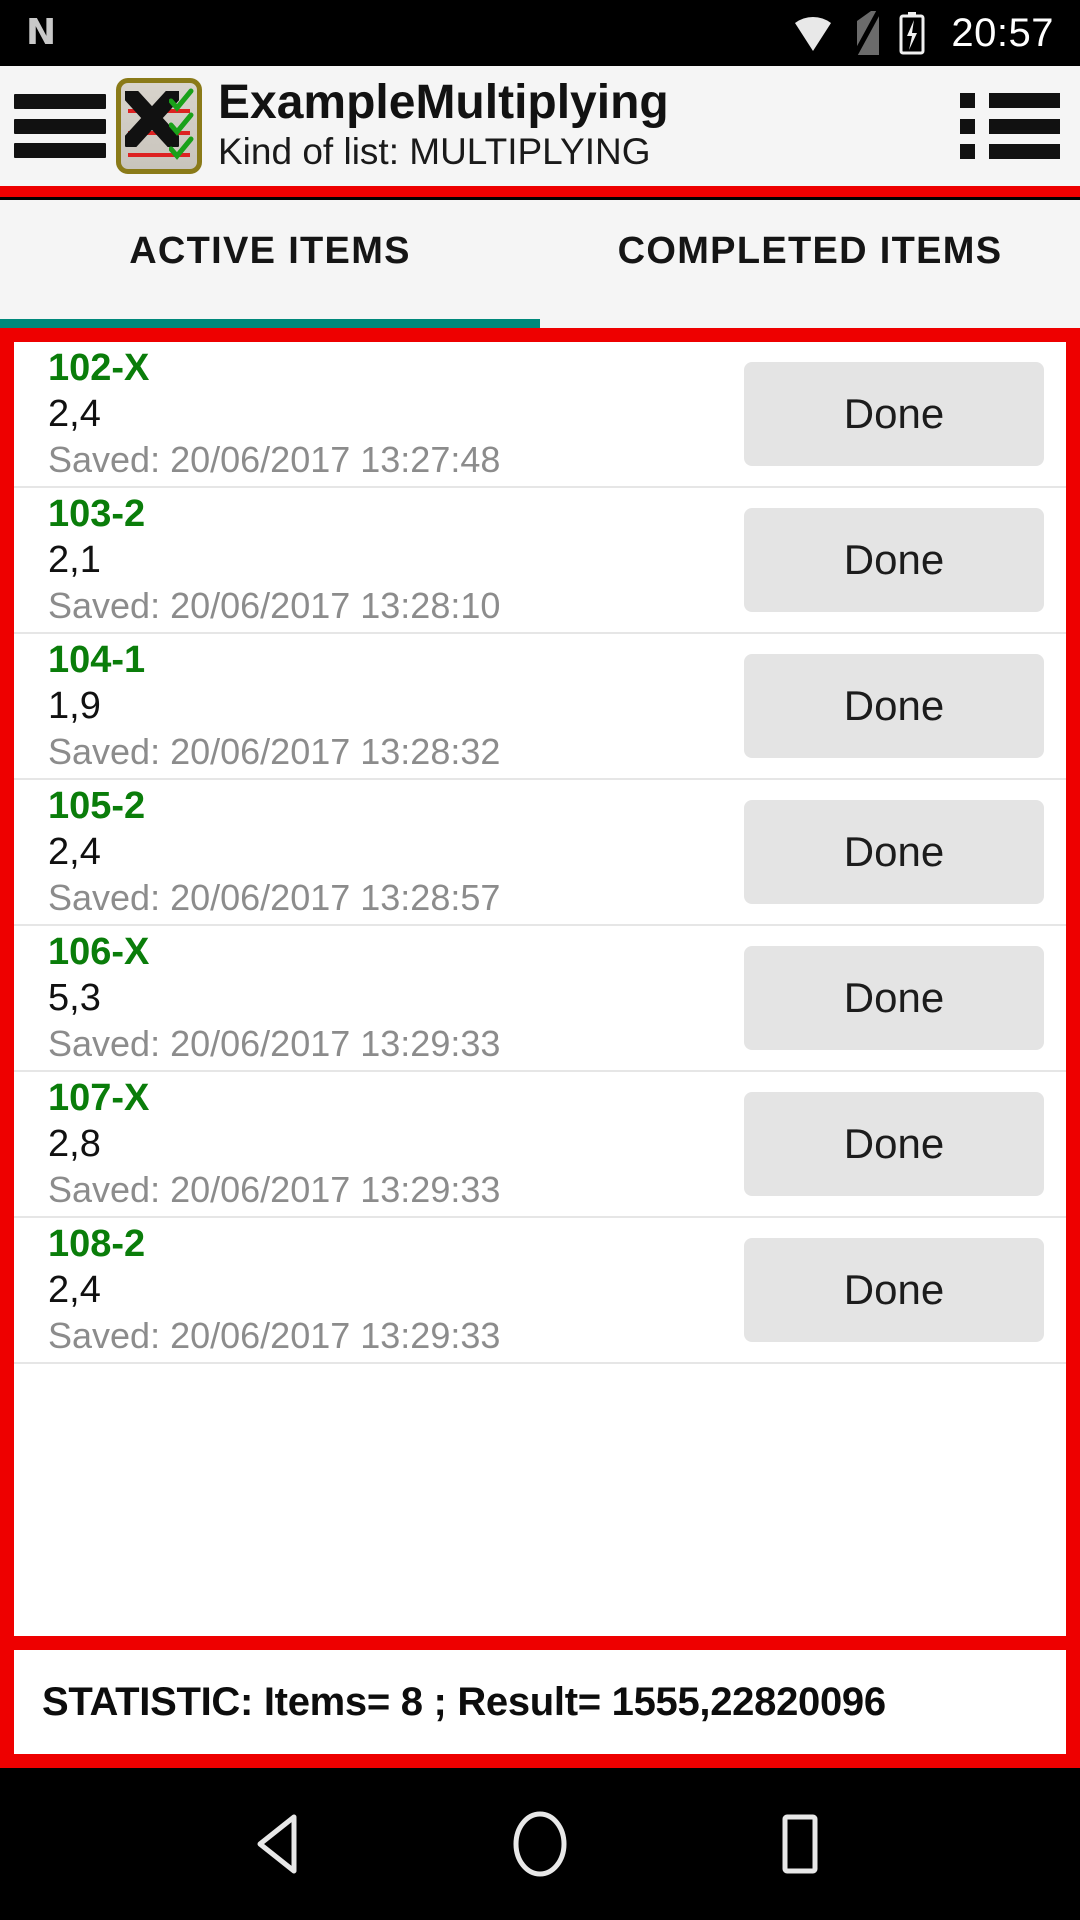 This screenshot has width=1080, height=1920. I want to click on list-item-title: 103-2, so click(97, 513).